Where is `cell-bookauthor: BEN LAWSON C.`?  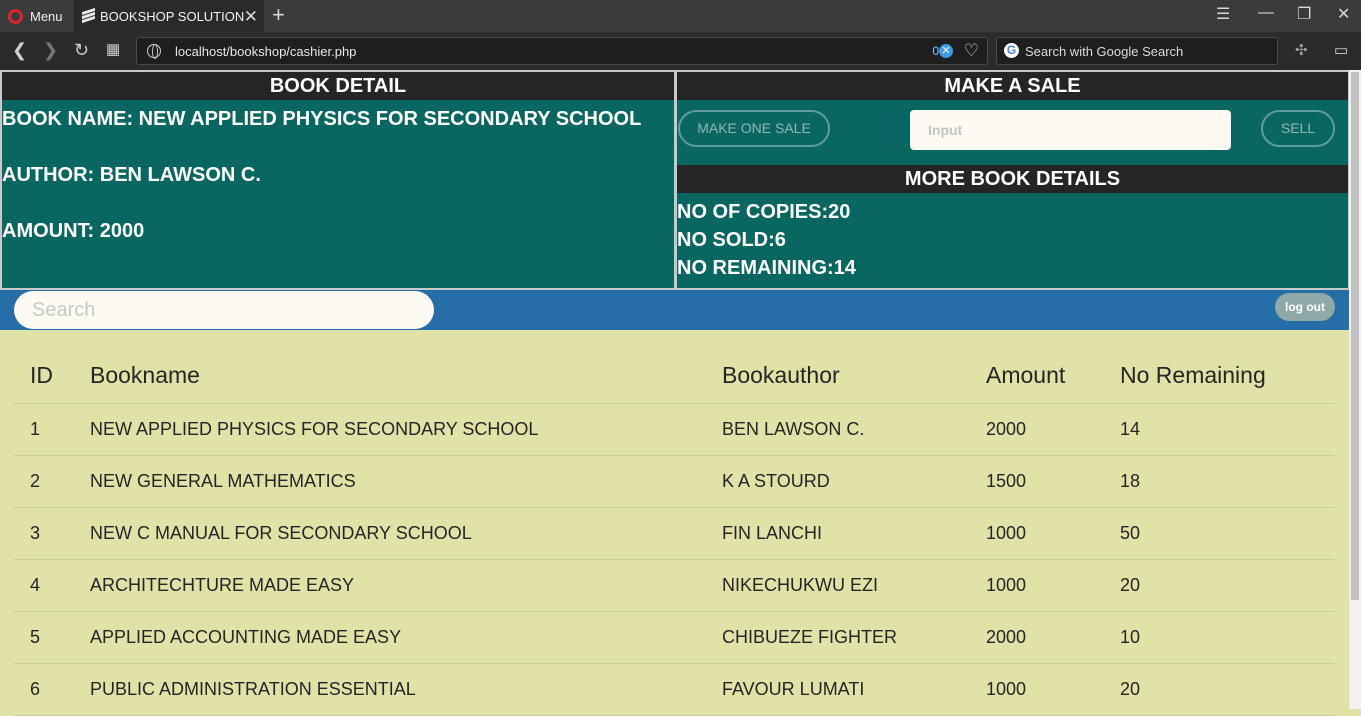 cell-bookauthor: BEN LAWSON C. is located at coordinates (838, 429).